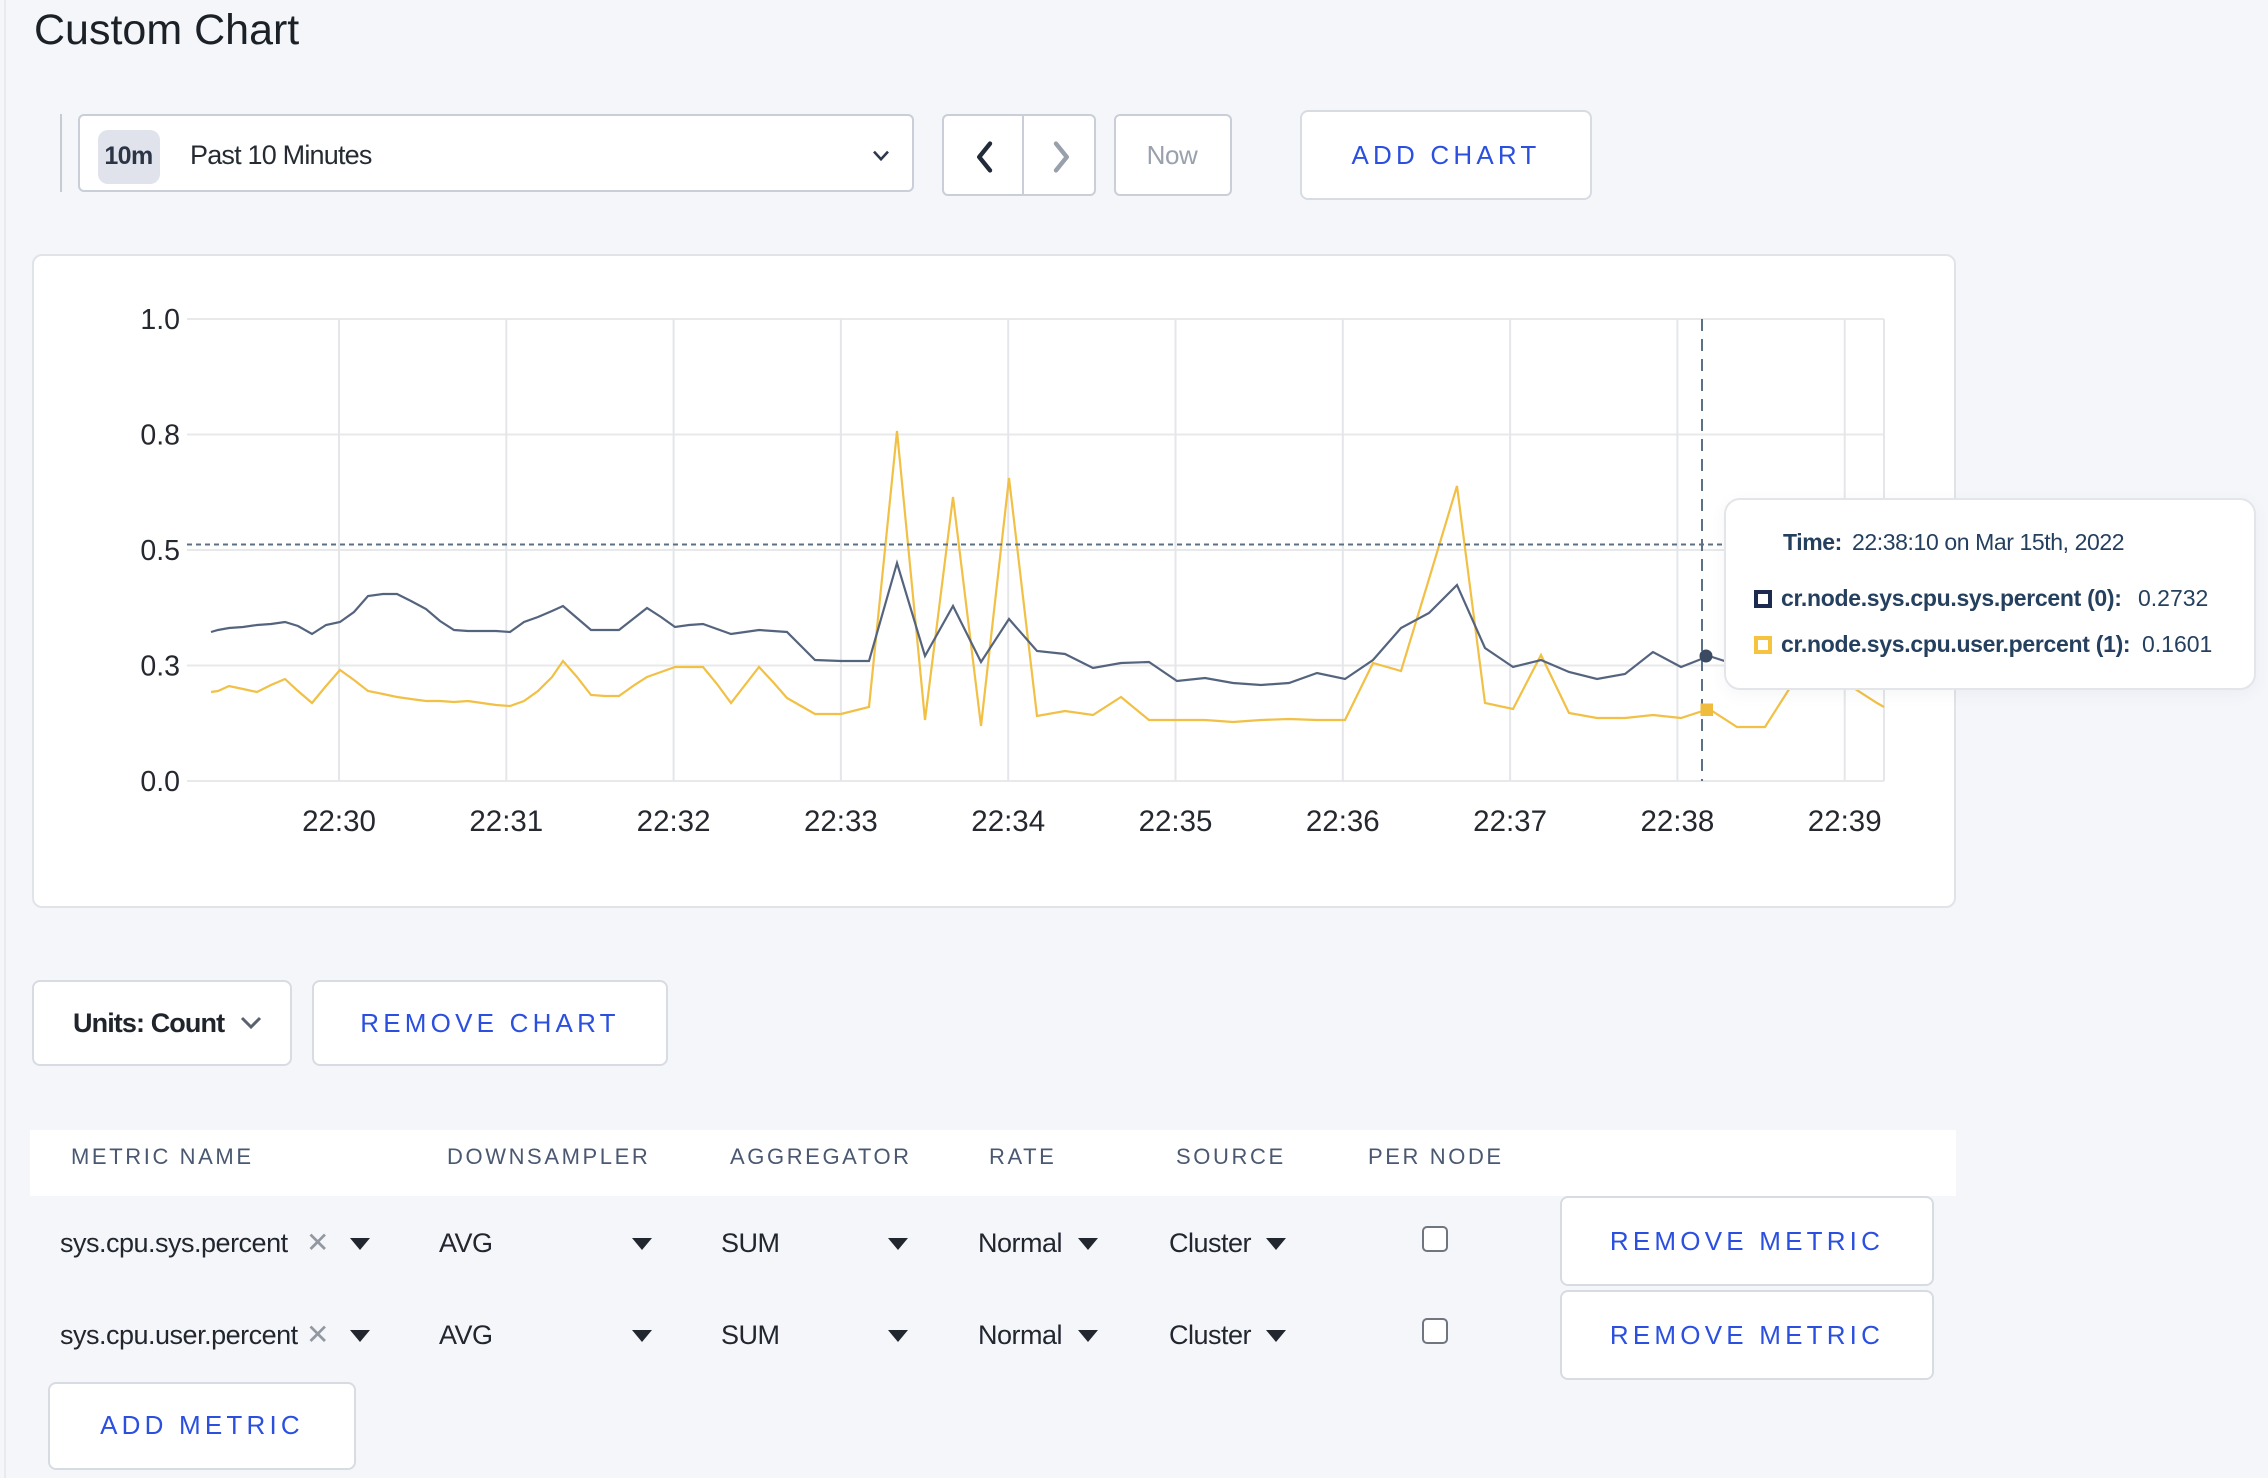 This screenshot has width=2268, height=1478. Describe the element at coordinates (506, 820) in the screenshot. I see `svg-text: 22:31` at that location.